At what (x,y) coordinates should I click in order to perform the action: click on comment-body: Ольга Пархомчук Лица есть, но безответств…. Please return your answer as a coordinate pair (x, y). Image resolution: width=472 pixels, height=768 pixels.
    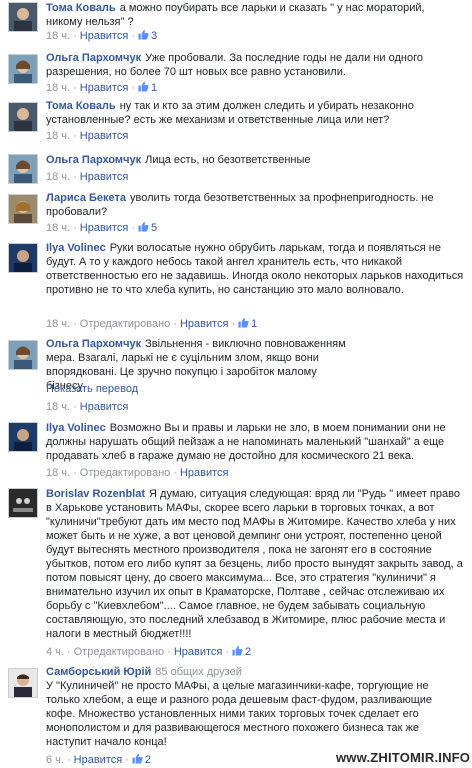
    Looking at the image, I should click on (255, 160).